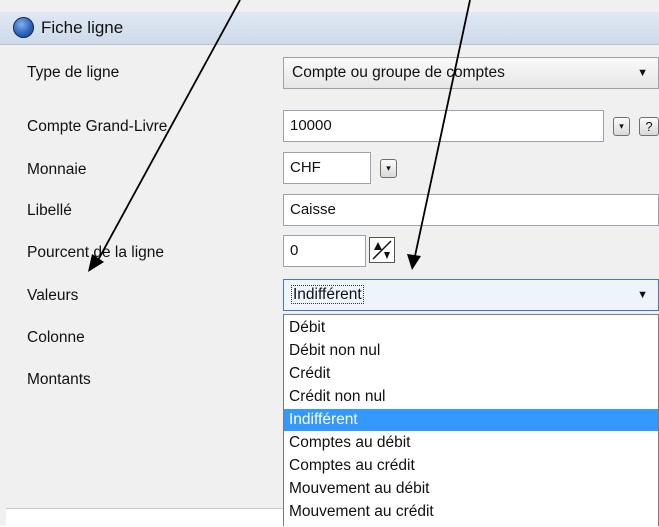  I want to click on colonne-label: Colonne, so click(56, 337).